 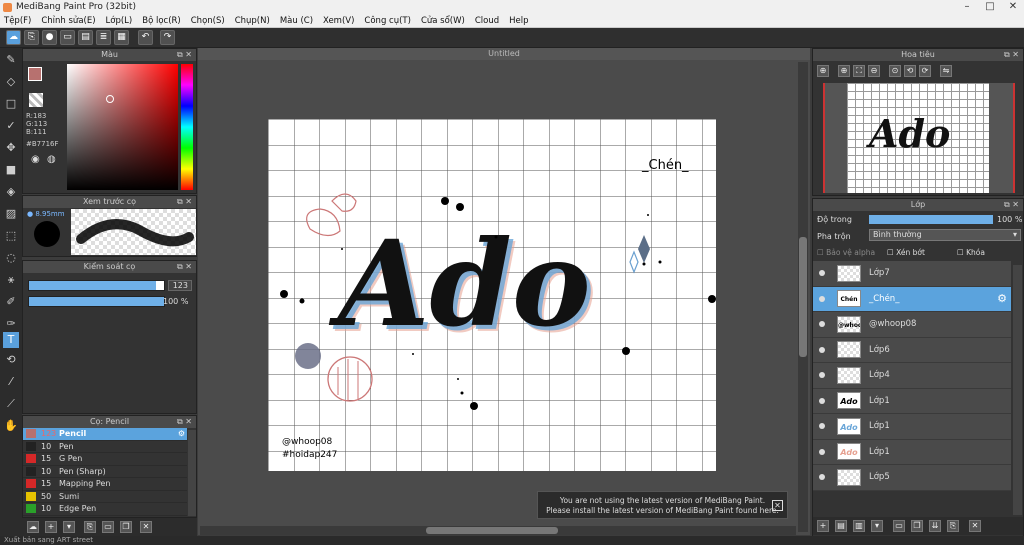 I want to click on chat-icon: ▭, so click(x=67, y=37).